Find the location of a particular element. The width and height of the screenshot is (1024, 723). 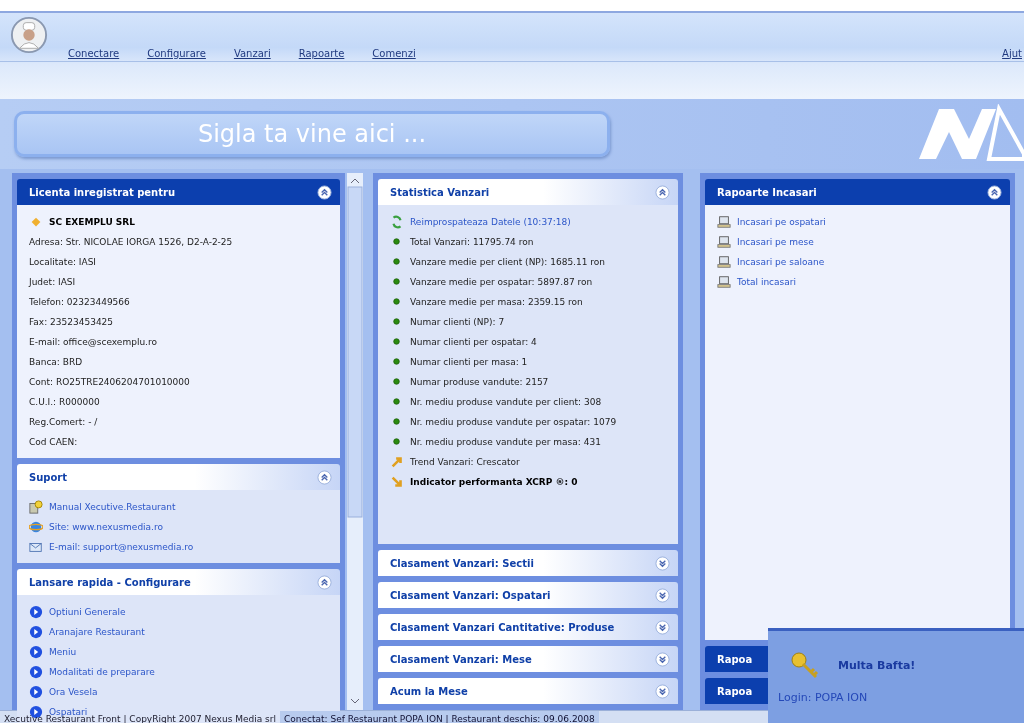

company-detail: Fax: 23523453425 is located at coordinates (71, 321).